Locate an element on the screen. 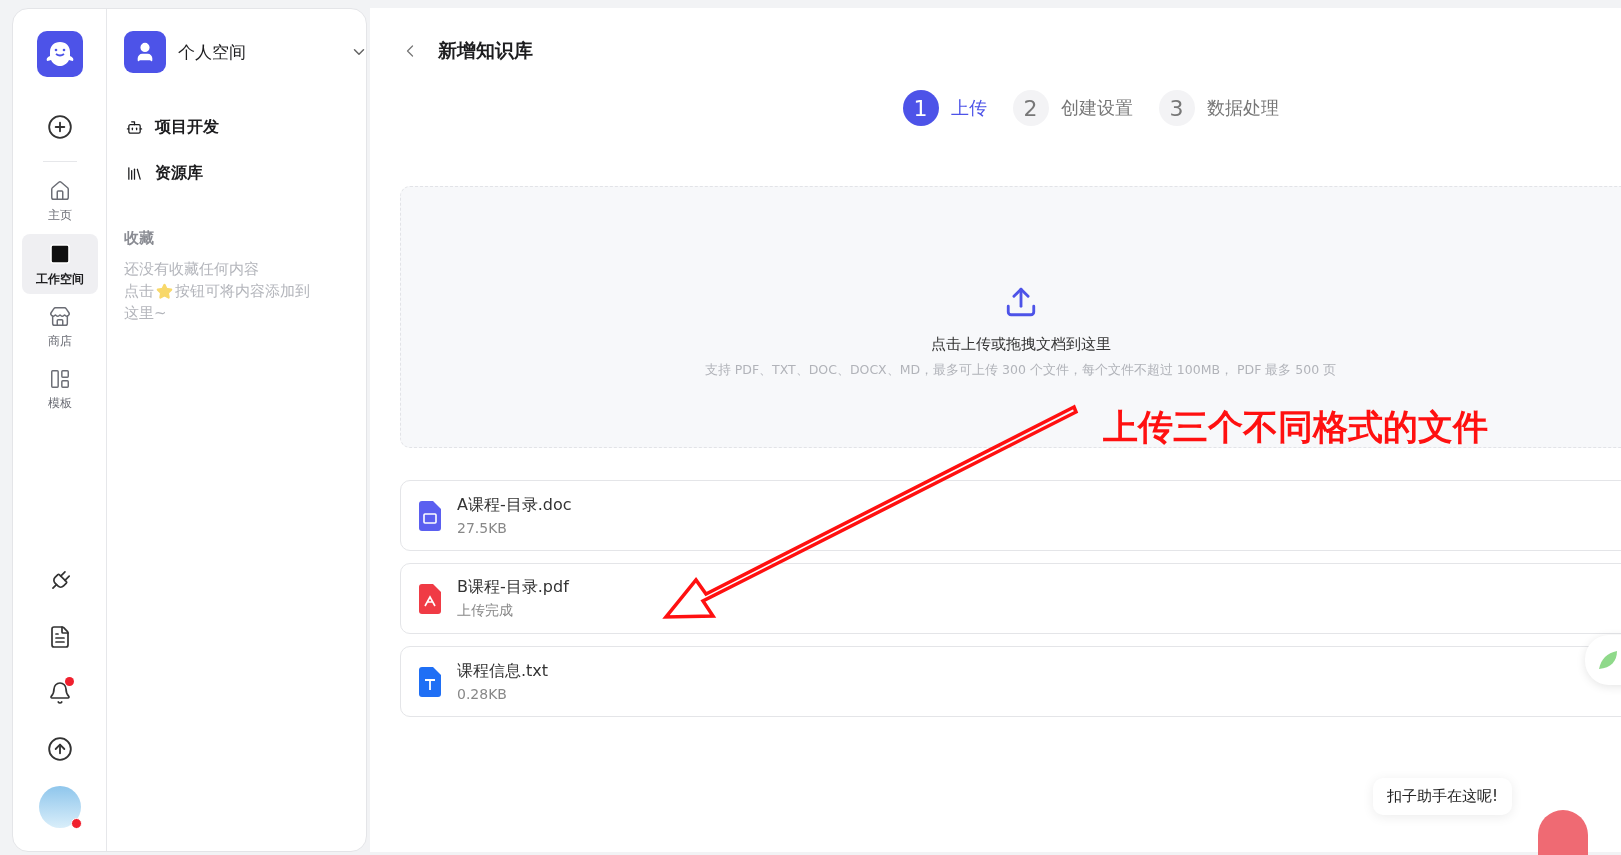  file-status: 上传完成 is located at coordinates (485, 611).